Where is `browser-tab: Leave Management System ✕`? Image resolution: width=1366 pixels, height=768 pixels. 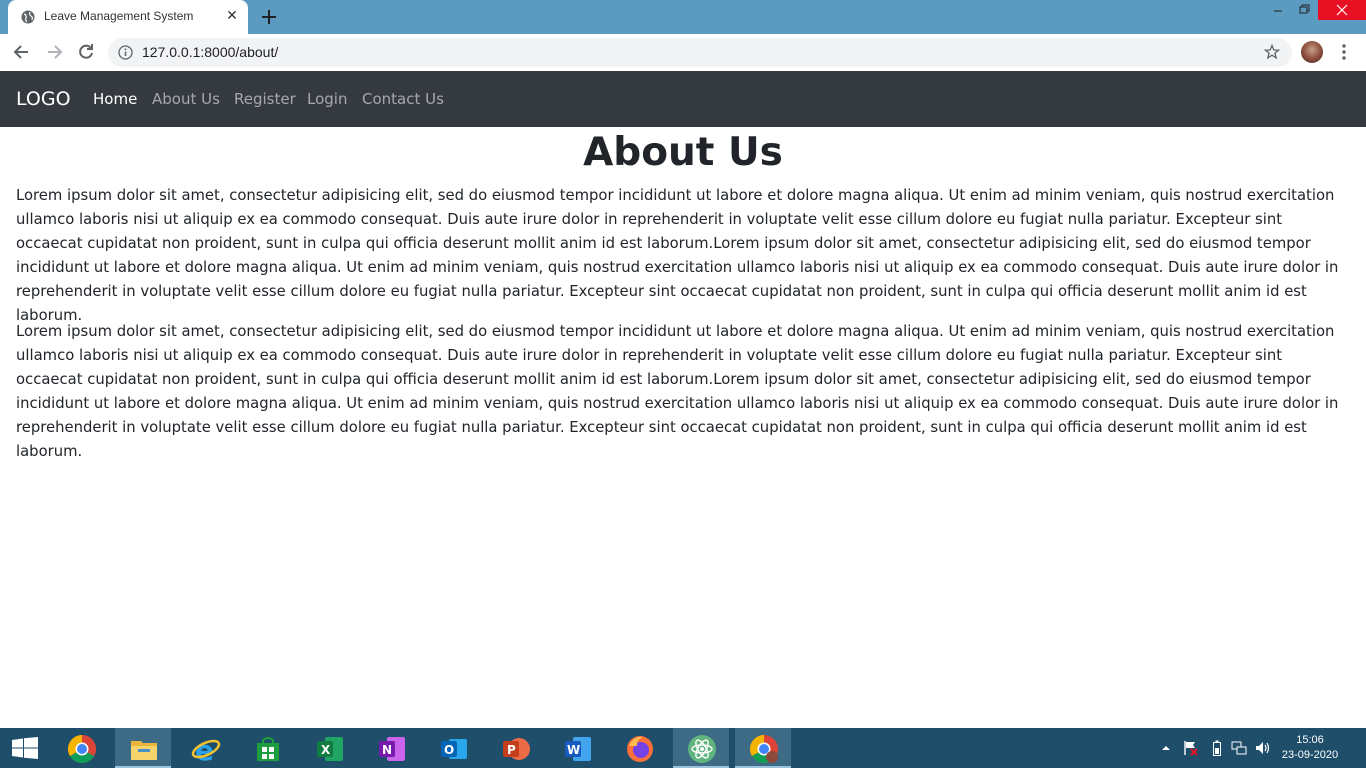
browser-tab: Leave Management System ✕ is located at coordinates (128, 17).